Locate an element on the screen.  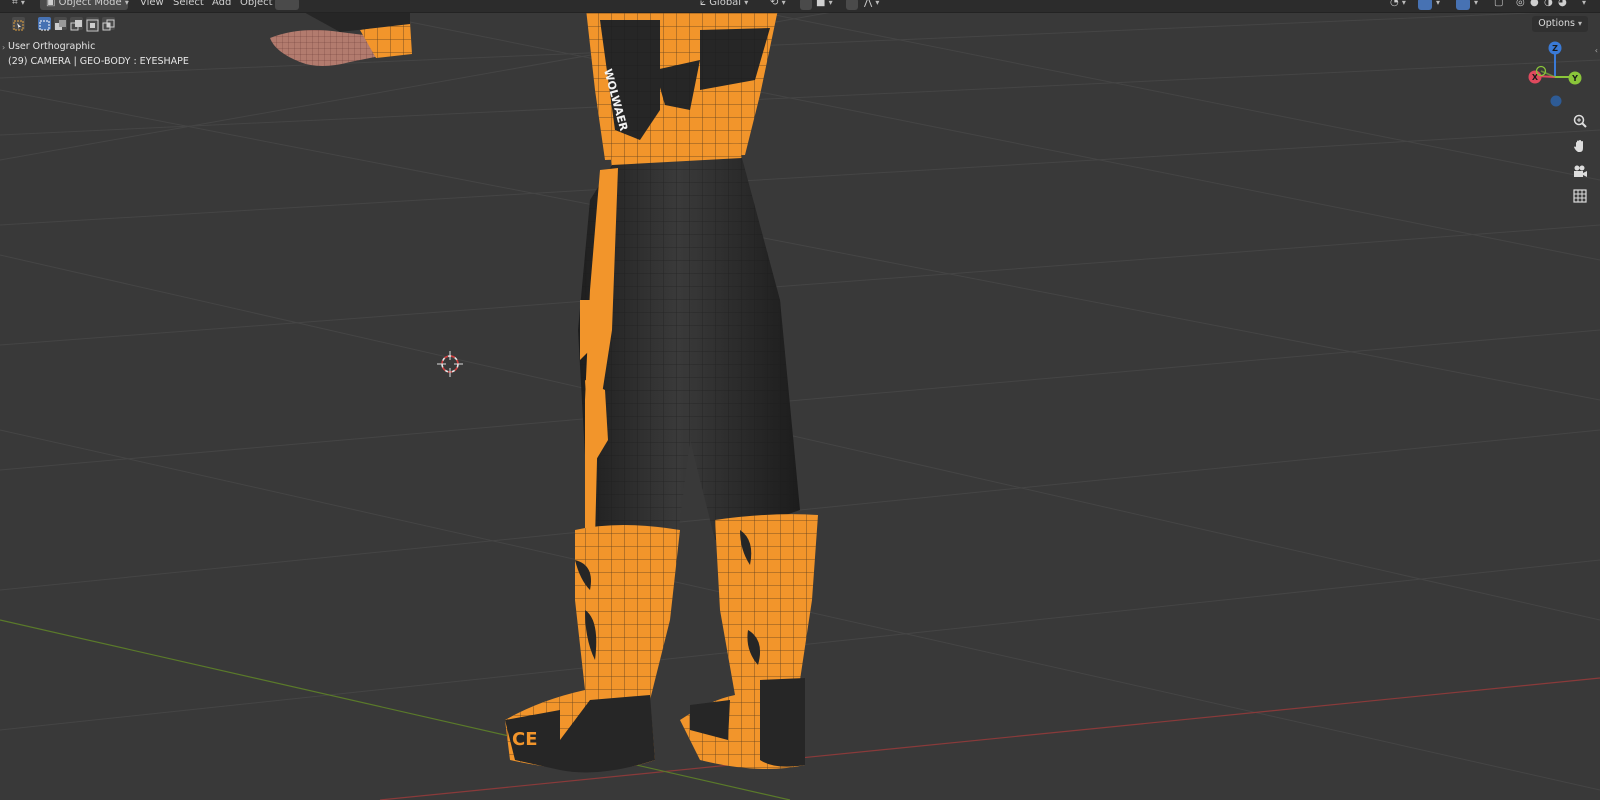
xray-toggle: ▢ is located at coordinates (1498, 4).